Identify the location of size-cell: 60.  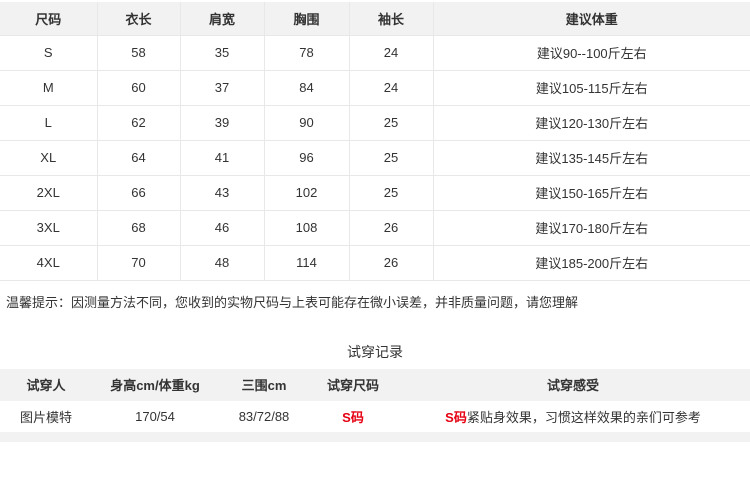
(138, 87).